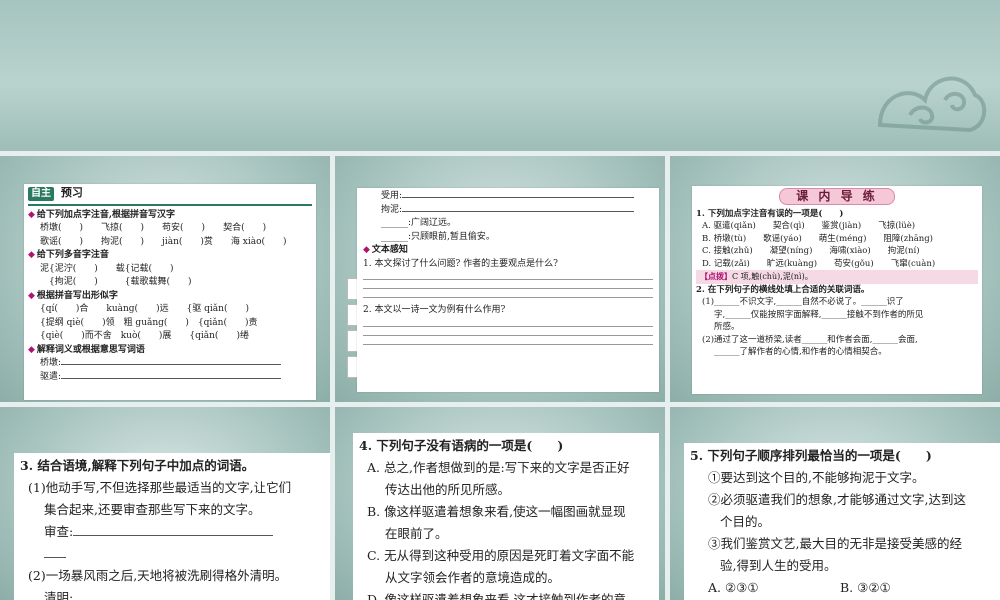  What do you see at coordinates (461, 445) in the screenshot?
I see `question-text: 4. 下列句子没有语病的一项是( )` at bounding box center [461, 445].